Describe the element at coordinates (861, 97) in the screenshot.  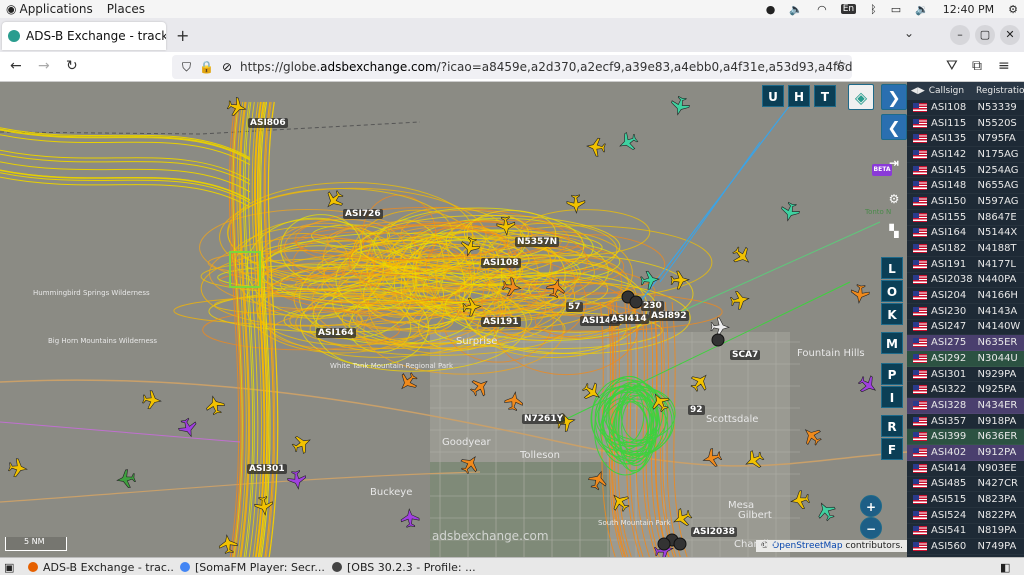
I see `layers-icon: ◈` at that location.